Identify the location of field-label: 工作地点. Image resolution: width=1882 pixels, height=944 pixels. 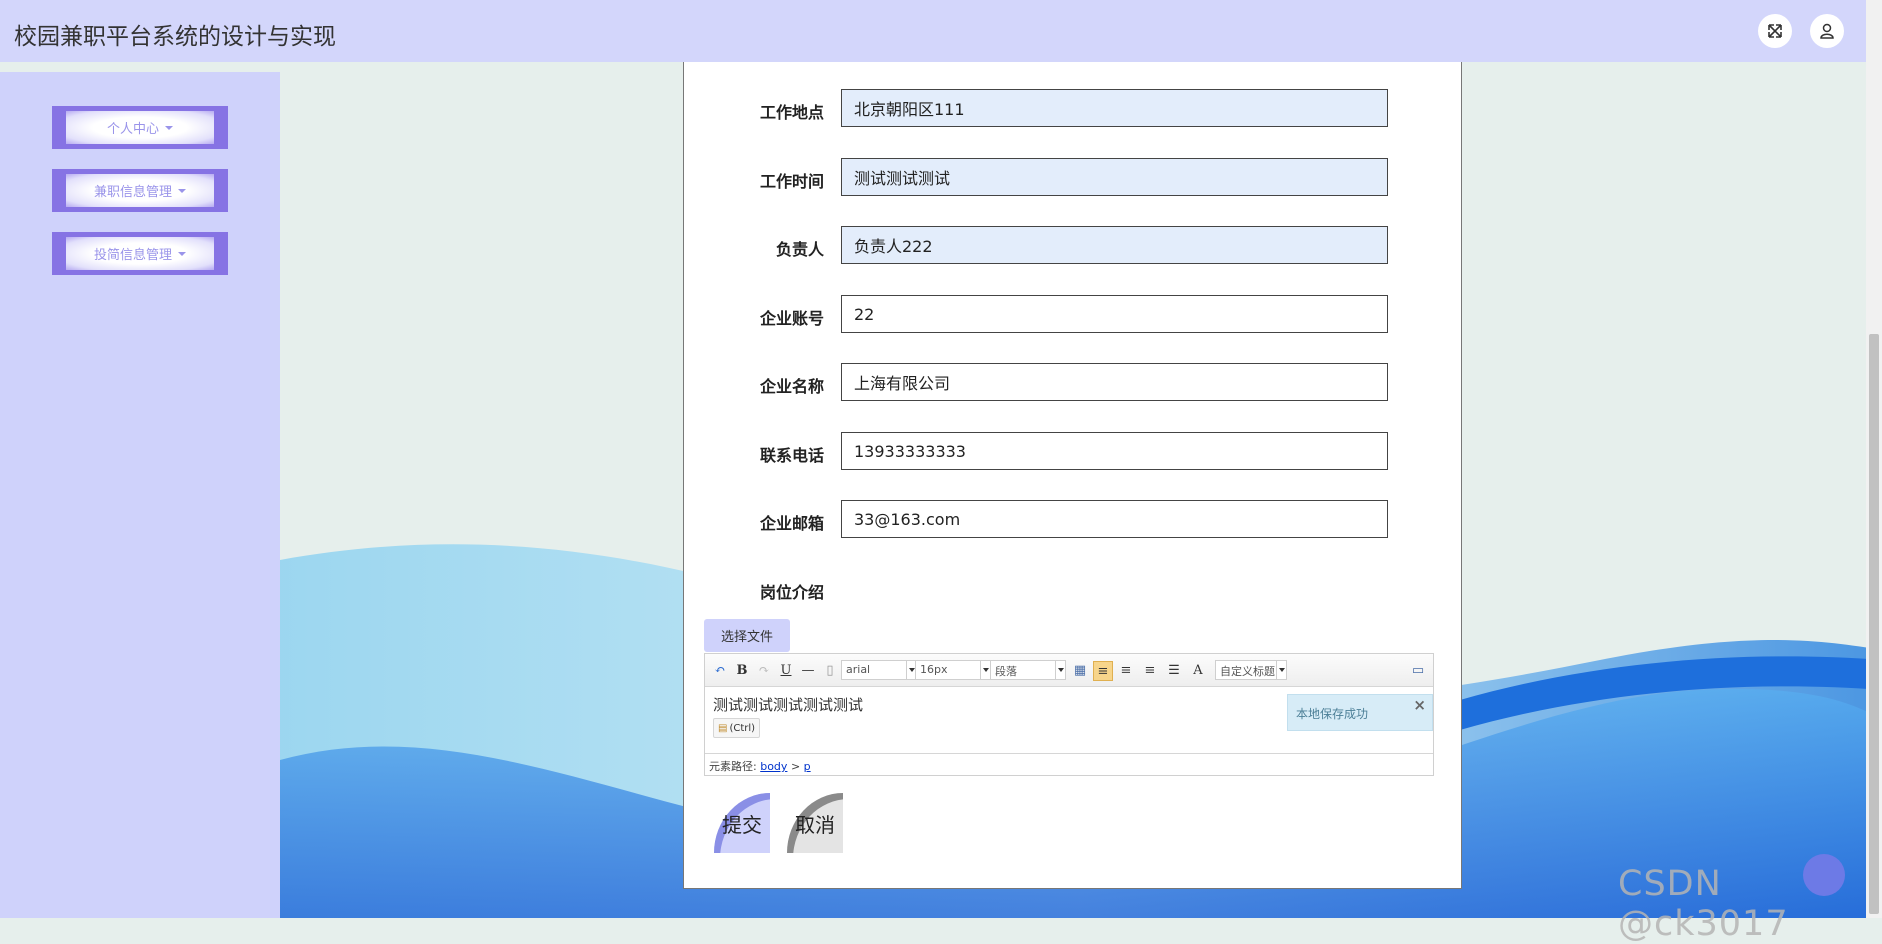
(791, 112).